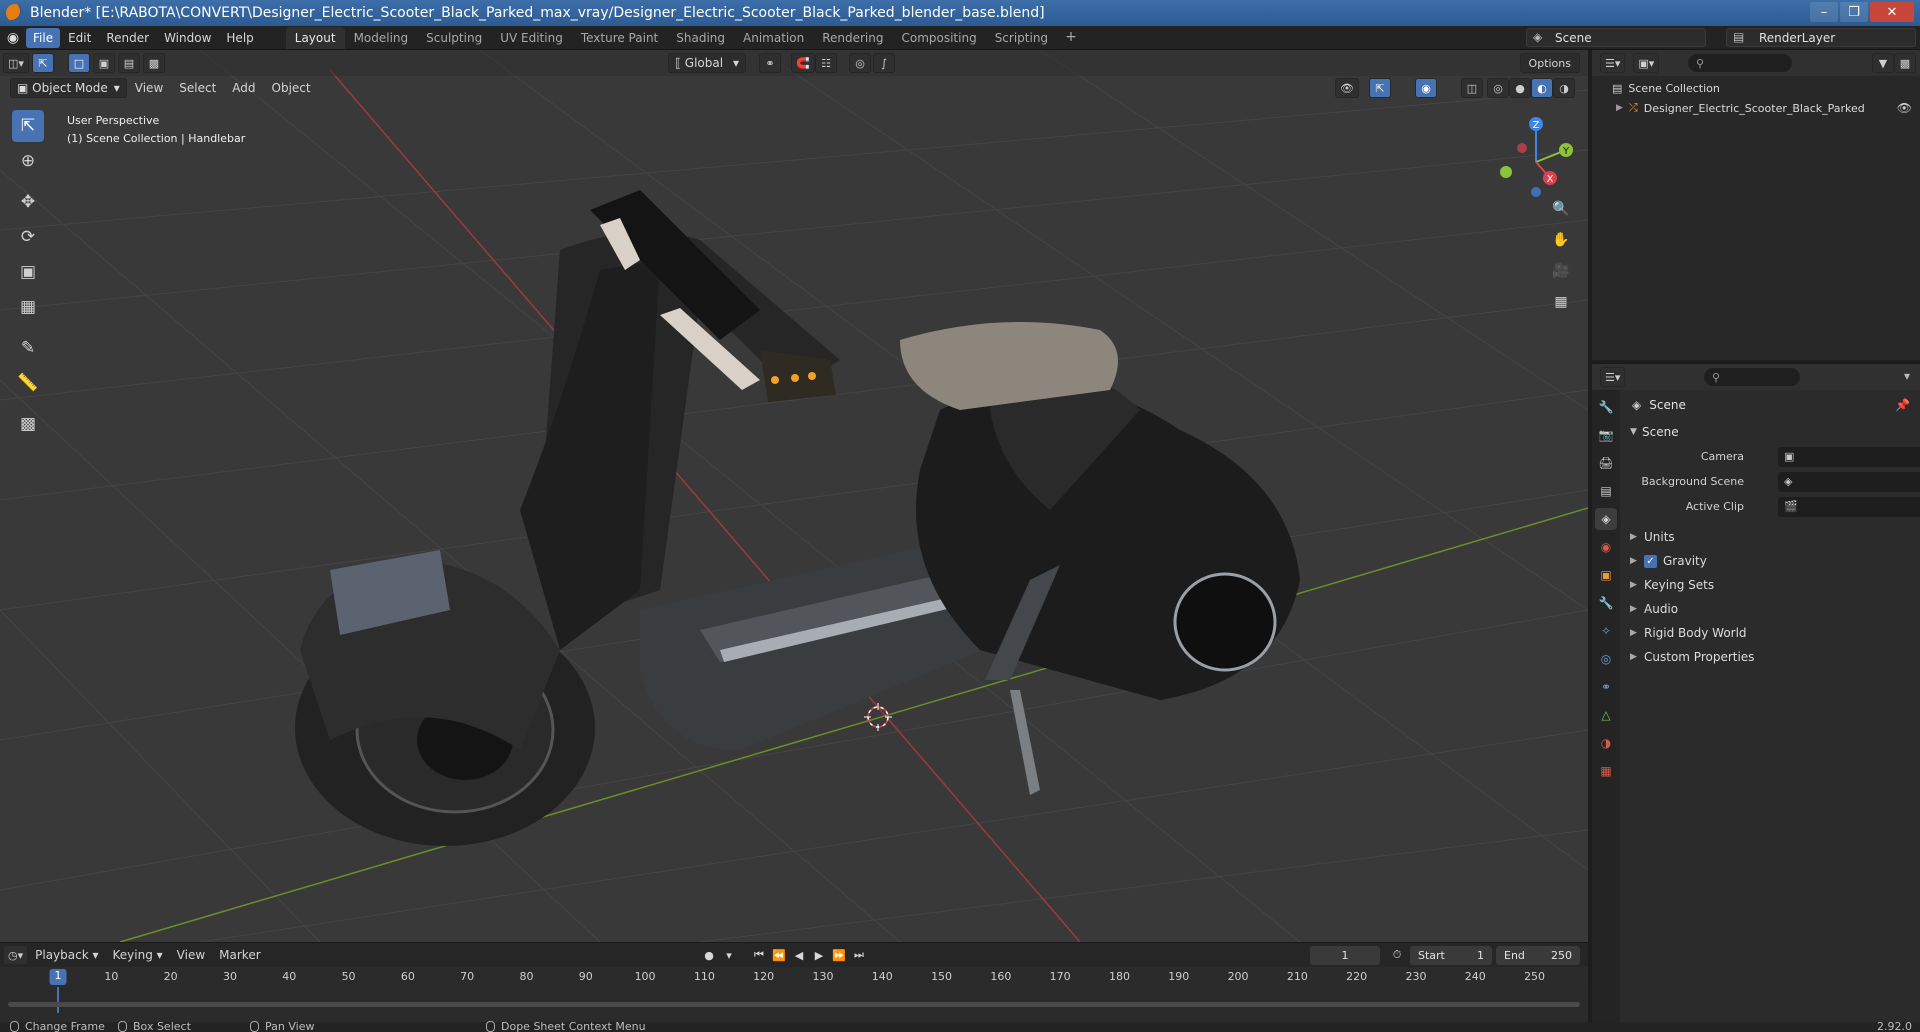 The height and width of the screenshot is (1032, 1920). I want to click on menu-file: File, so click(43, 37).